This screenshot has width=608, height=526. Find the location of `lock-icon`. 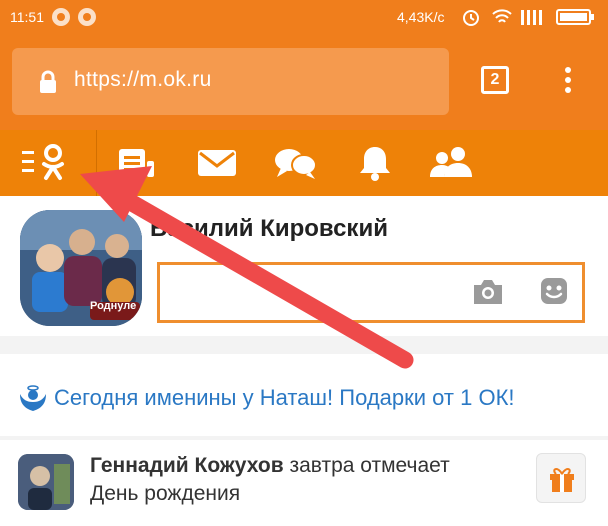

lock-icon is located at coordinates (48, 81).